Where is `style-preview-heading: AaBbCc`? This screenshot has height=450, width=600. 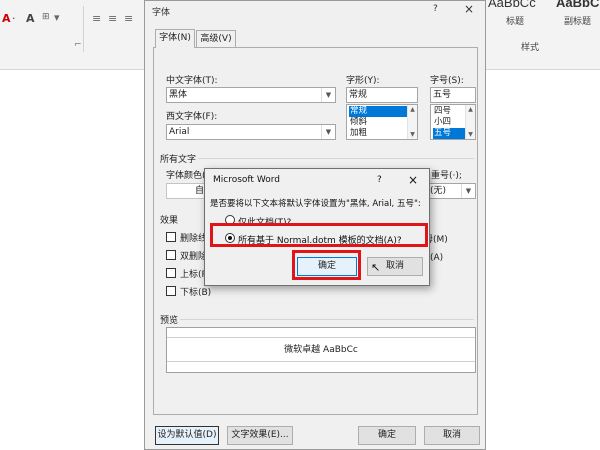 style-preview-heading: AaBbCc is located at coordinates (512, 5).